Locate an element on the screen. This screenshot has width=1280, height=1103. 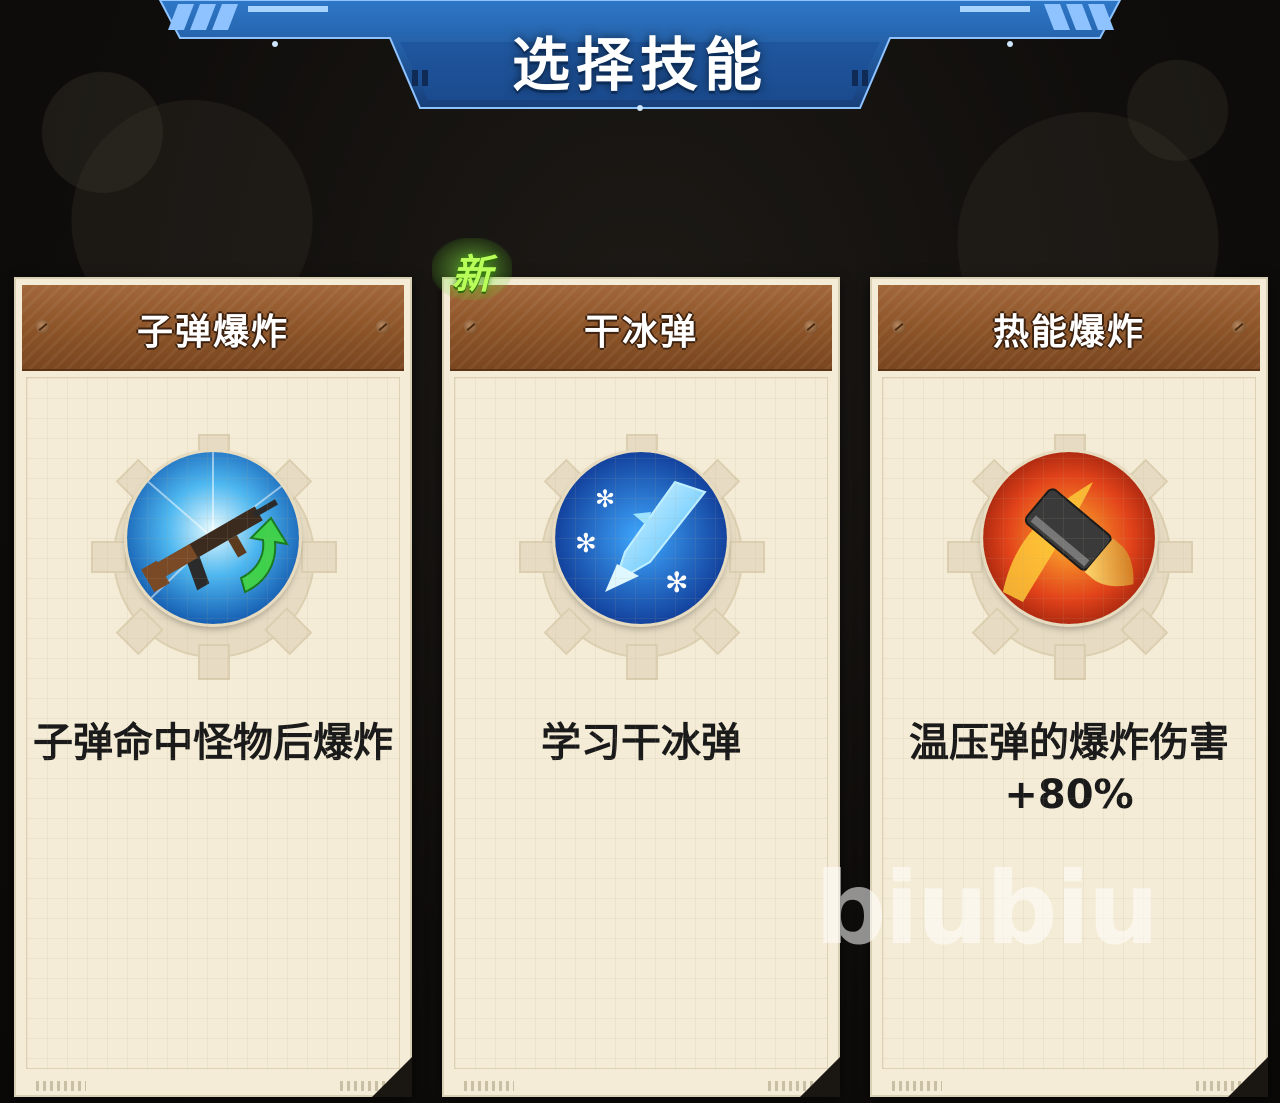
rifle-upgrade-icon is located at coordinates (213, 538).